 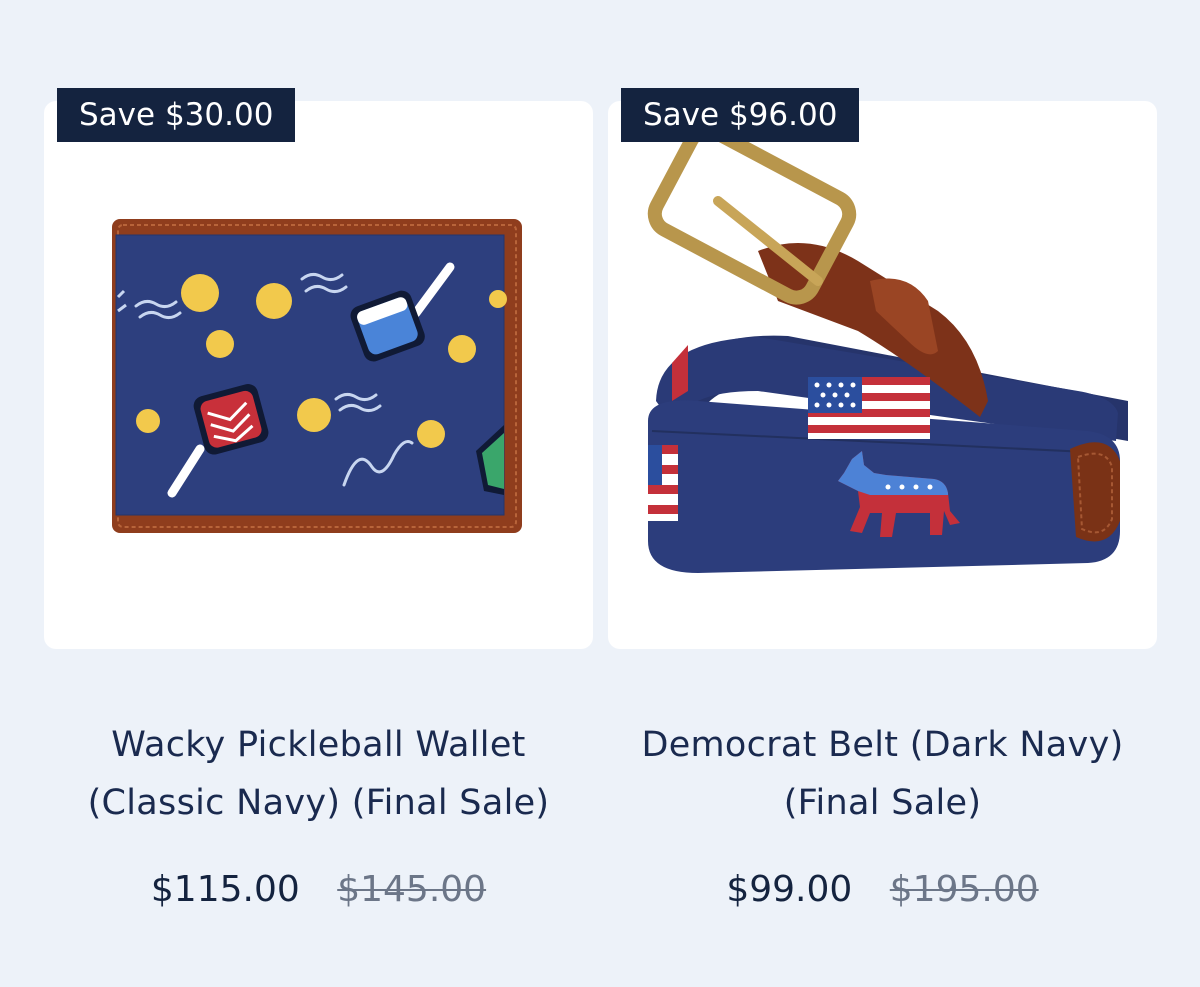 What do you see at coordinates (412, 889) in the screenshot?
I see `compare-at-price: $145.00` at bounding box center [412, 889].